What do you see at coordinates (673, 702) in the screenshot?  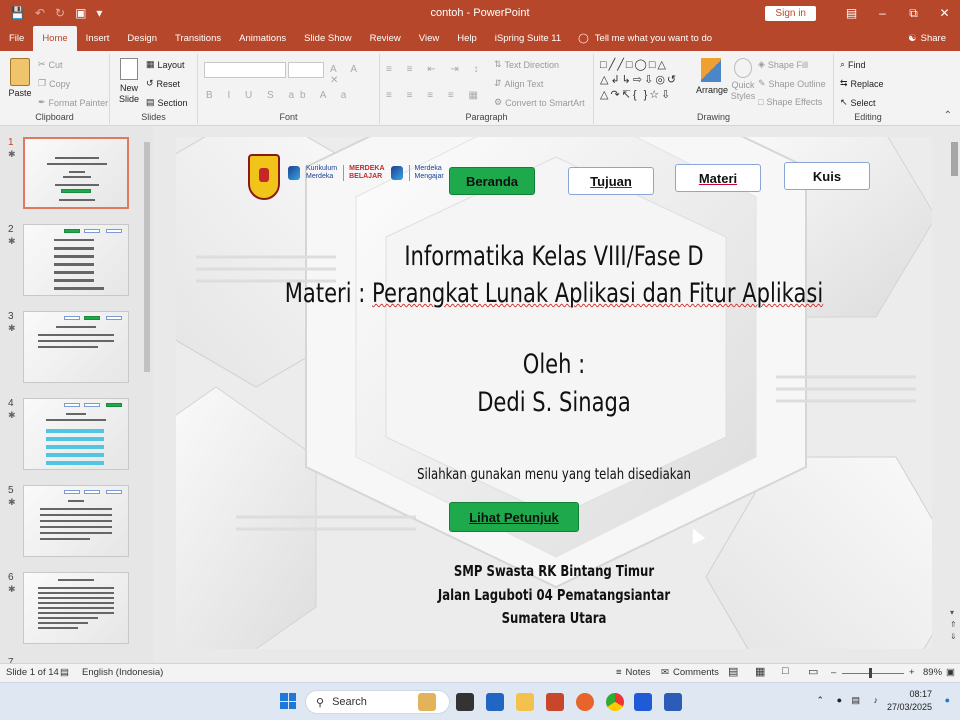 I see `word-app-icon` at bounding box center [673, 702].